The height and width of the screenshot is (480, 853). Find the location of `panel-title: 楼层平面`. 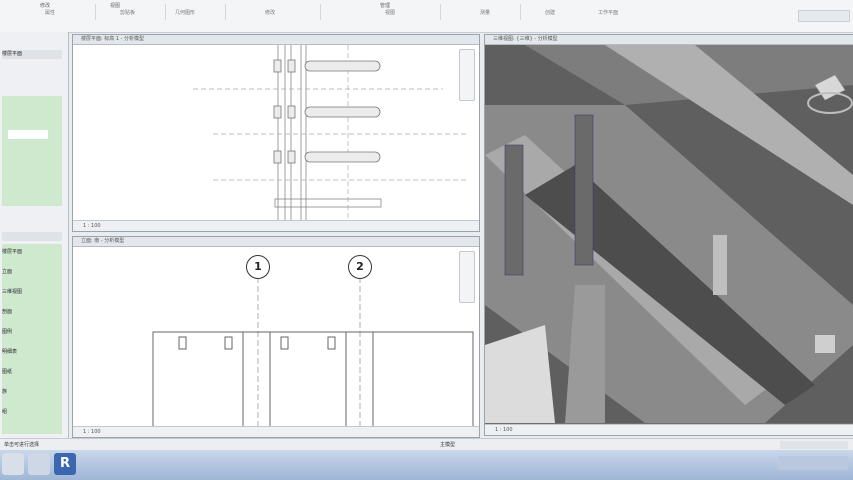

panel-title: 楼层平面 is located at coordinates (32, 54).